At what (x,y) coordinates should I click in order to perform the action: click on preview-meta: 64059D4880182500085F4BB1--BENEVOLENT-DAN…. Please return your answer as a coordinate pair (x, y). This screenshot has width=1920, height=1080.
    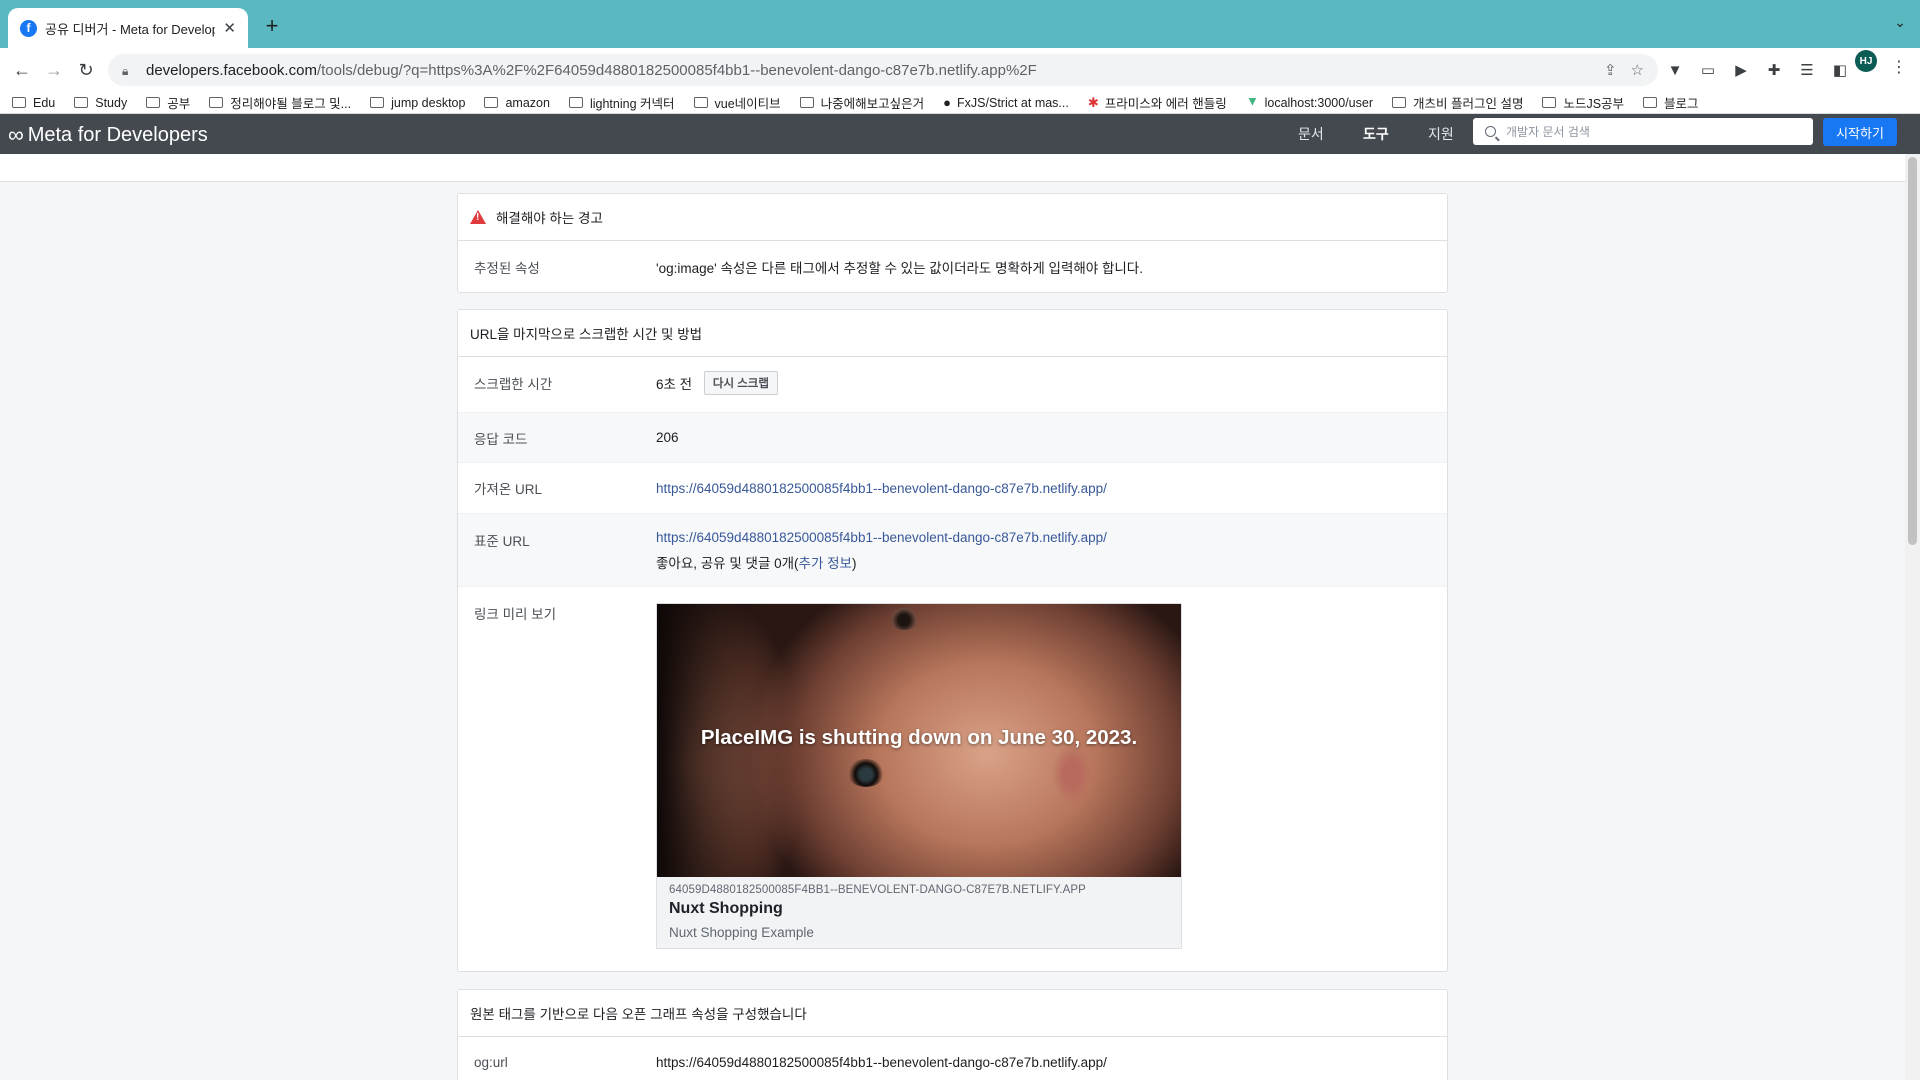
    Looking at the image, I should click on (919, 912).